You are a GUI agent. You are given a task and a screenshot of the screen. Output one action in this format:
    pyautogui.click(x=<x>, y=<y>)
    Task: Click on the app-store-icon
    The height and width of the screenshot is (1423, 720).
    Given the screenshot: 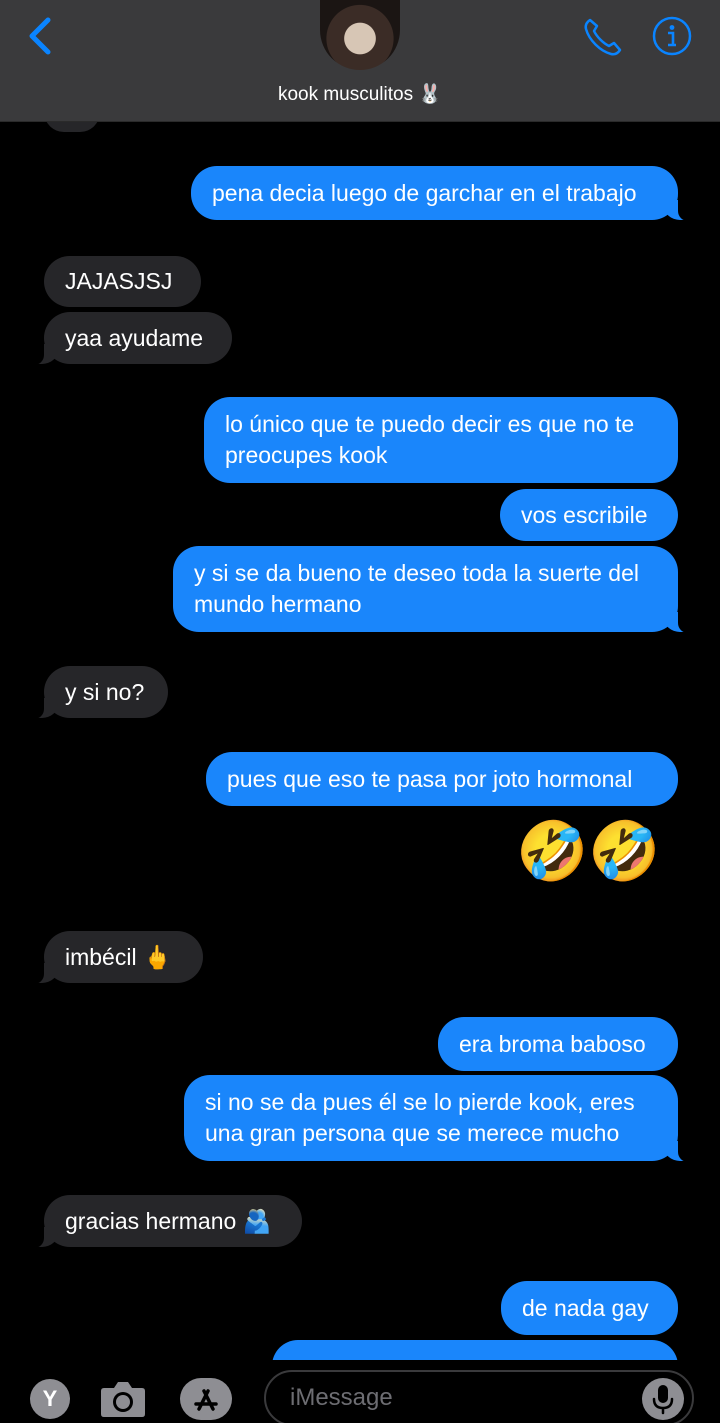 What is the action you would take?
    pyautogui.click(x=206, y=1400)
    